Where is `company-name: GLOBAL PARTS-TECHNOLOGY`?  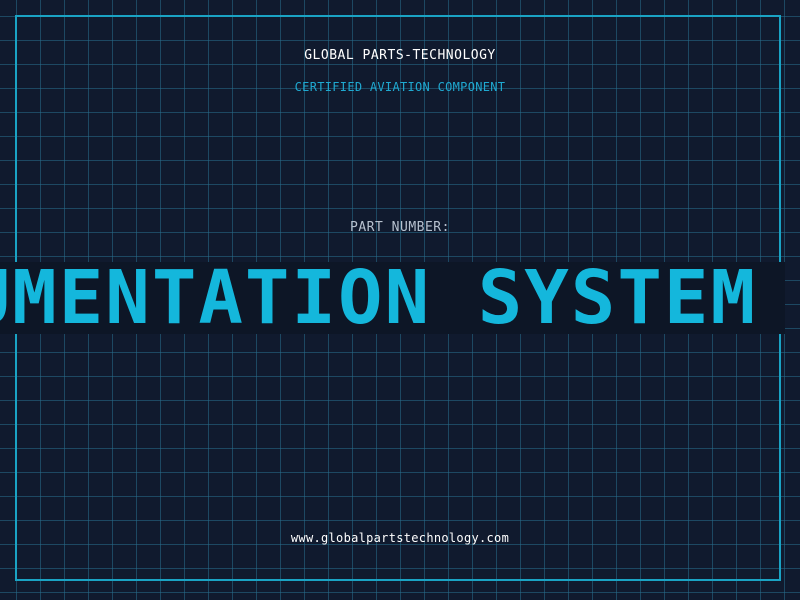 company-name: GLOBAL PARTS-TECHNOLOGY is located at coordinates (400, 55).